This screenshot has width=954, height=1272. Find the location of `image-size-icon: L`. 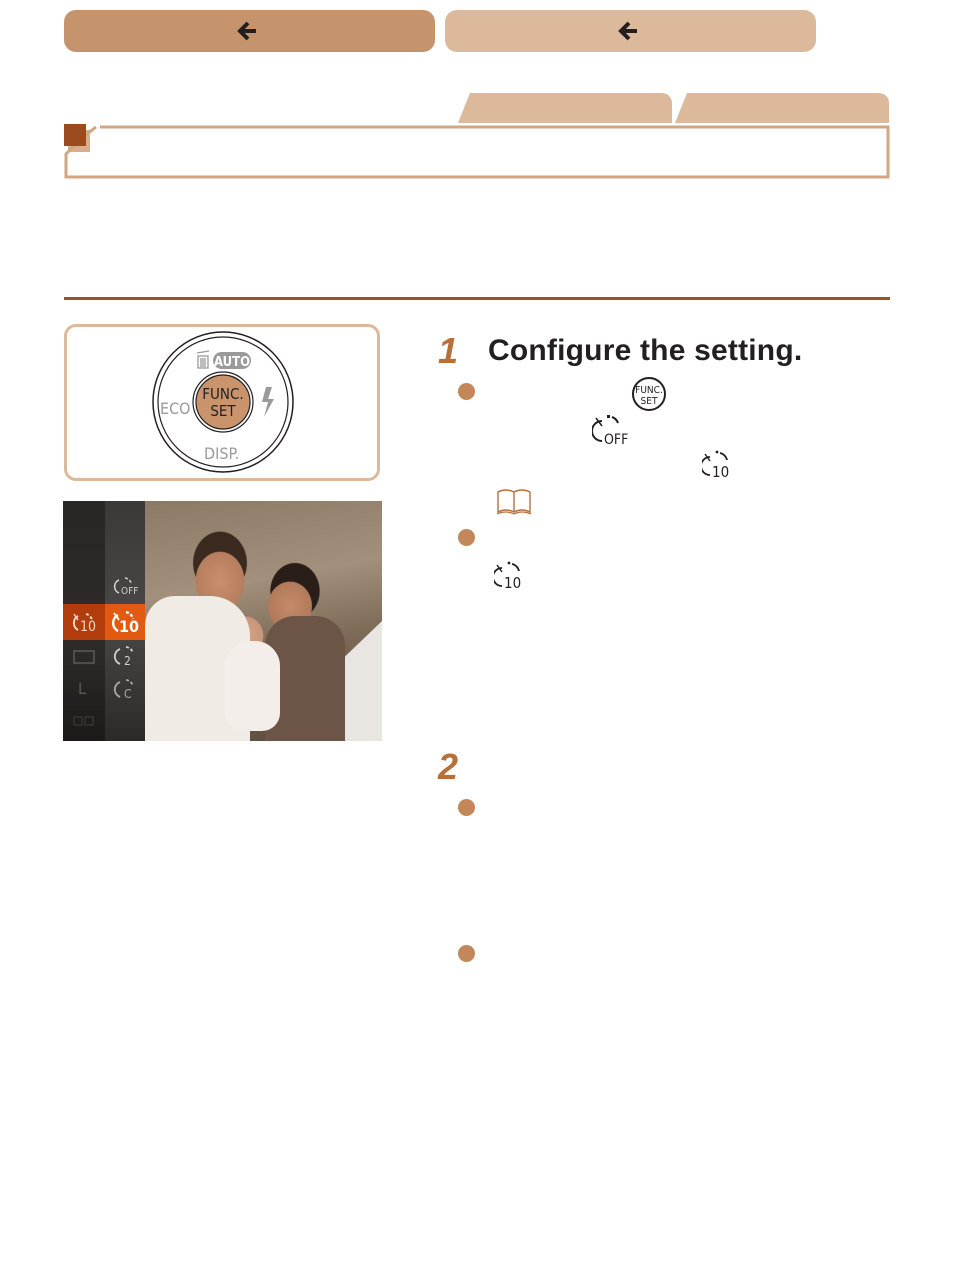

image-size-icon: L is located at coordinates (82, 688).